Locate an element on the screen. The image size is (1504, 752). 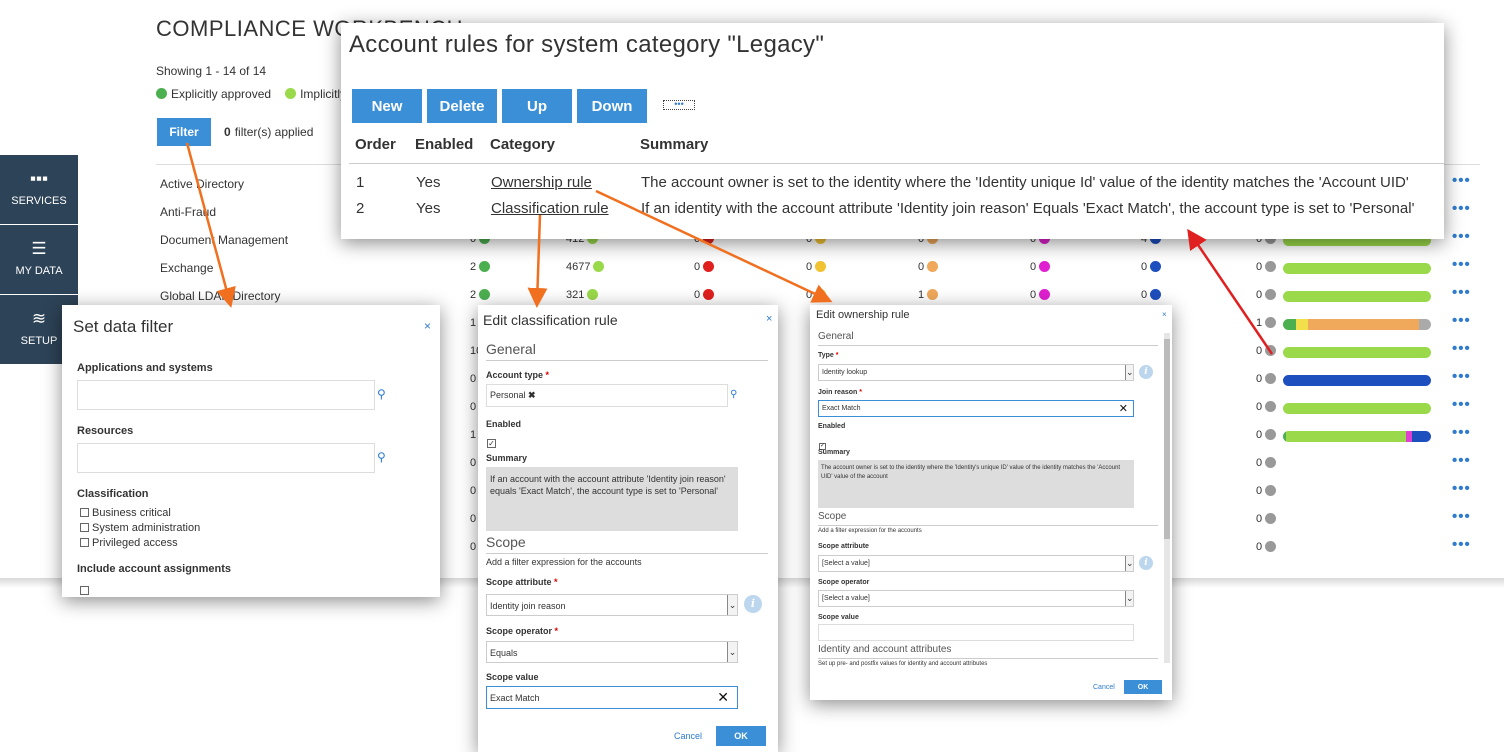
scope-attribute-select: Identity join reason ⌄ is located at coordinates (612, 605).